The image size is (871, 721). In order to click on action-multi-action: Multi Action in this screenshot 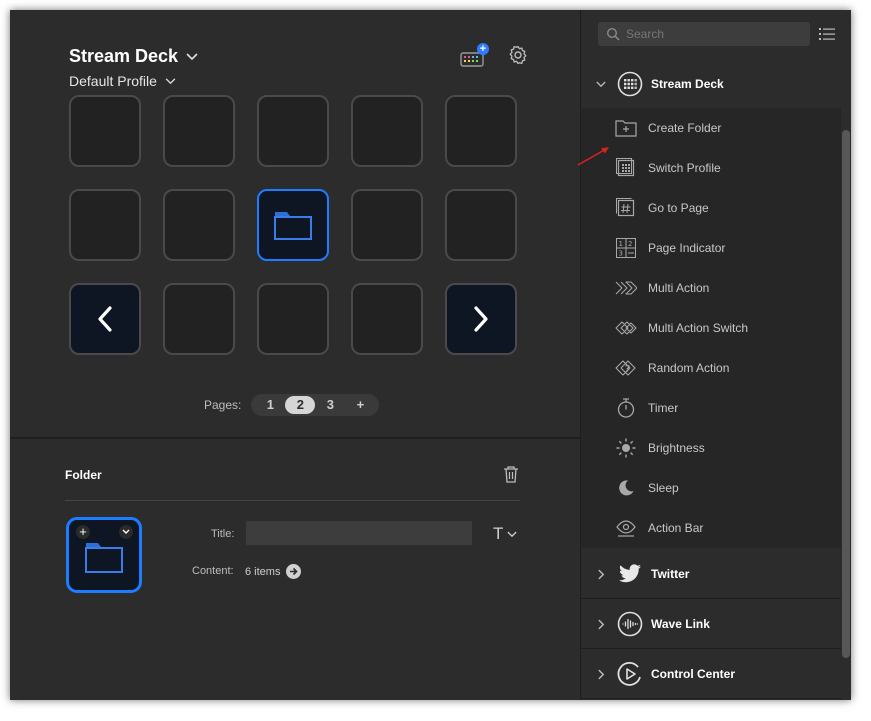, I will do `click(711, 288)`.